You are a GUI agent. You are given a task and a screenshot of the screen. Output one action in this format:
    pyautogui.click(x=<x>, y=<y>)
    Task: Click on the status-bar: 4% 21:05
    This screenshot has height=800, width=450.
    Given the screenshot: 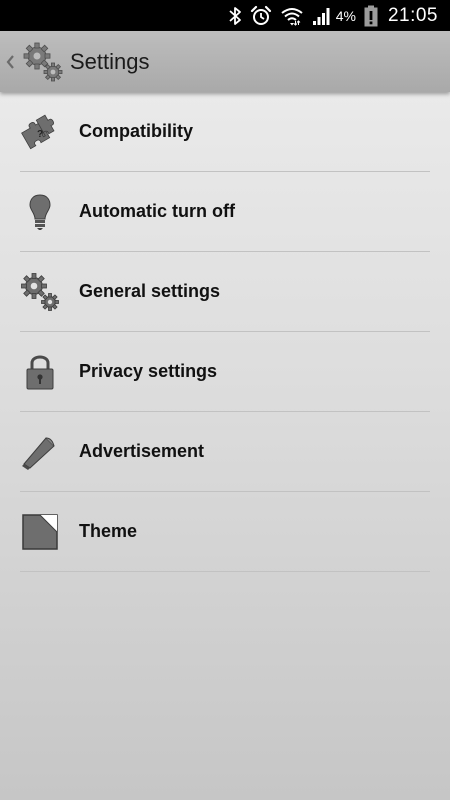 What is the action you would take?
    pyautogui.click(x=225, y=15)
    